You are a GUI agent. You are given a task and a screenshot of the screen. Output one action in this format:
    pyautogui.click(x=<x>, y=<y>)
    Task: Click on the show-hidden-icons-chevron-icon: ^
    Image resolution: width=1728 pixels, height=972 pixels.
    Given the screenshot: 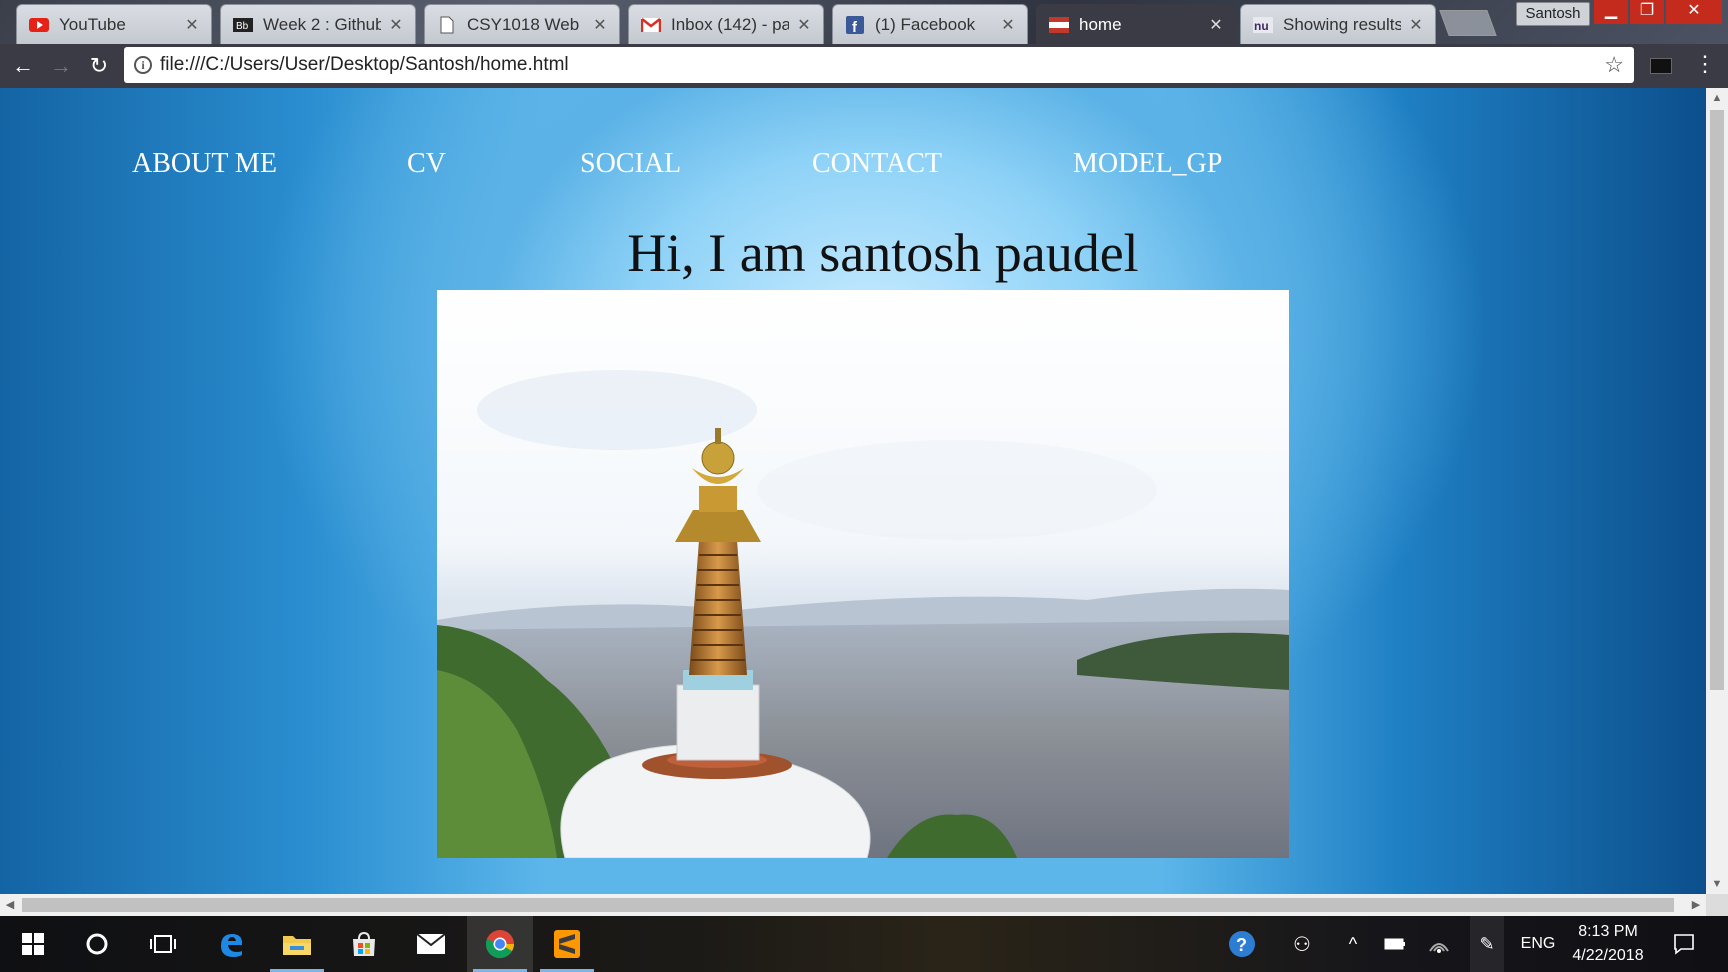 What is the action you would take?
    pyautogui.click(x=1353, y=944)
    